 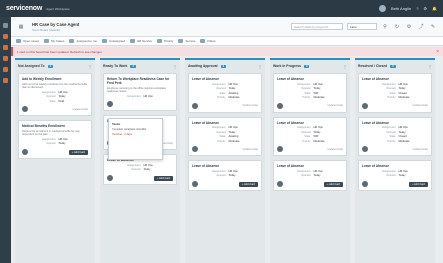 I want to click on popover-task: Complete workplace checklist, so click(x=135, y=129).